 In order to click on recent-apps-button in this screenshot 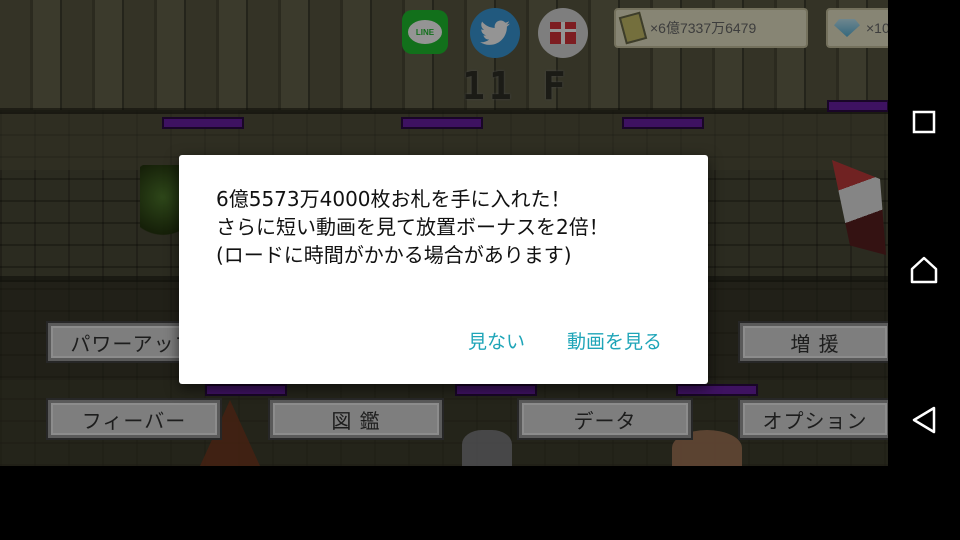, I will do `click(924, 122)`.